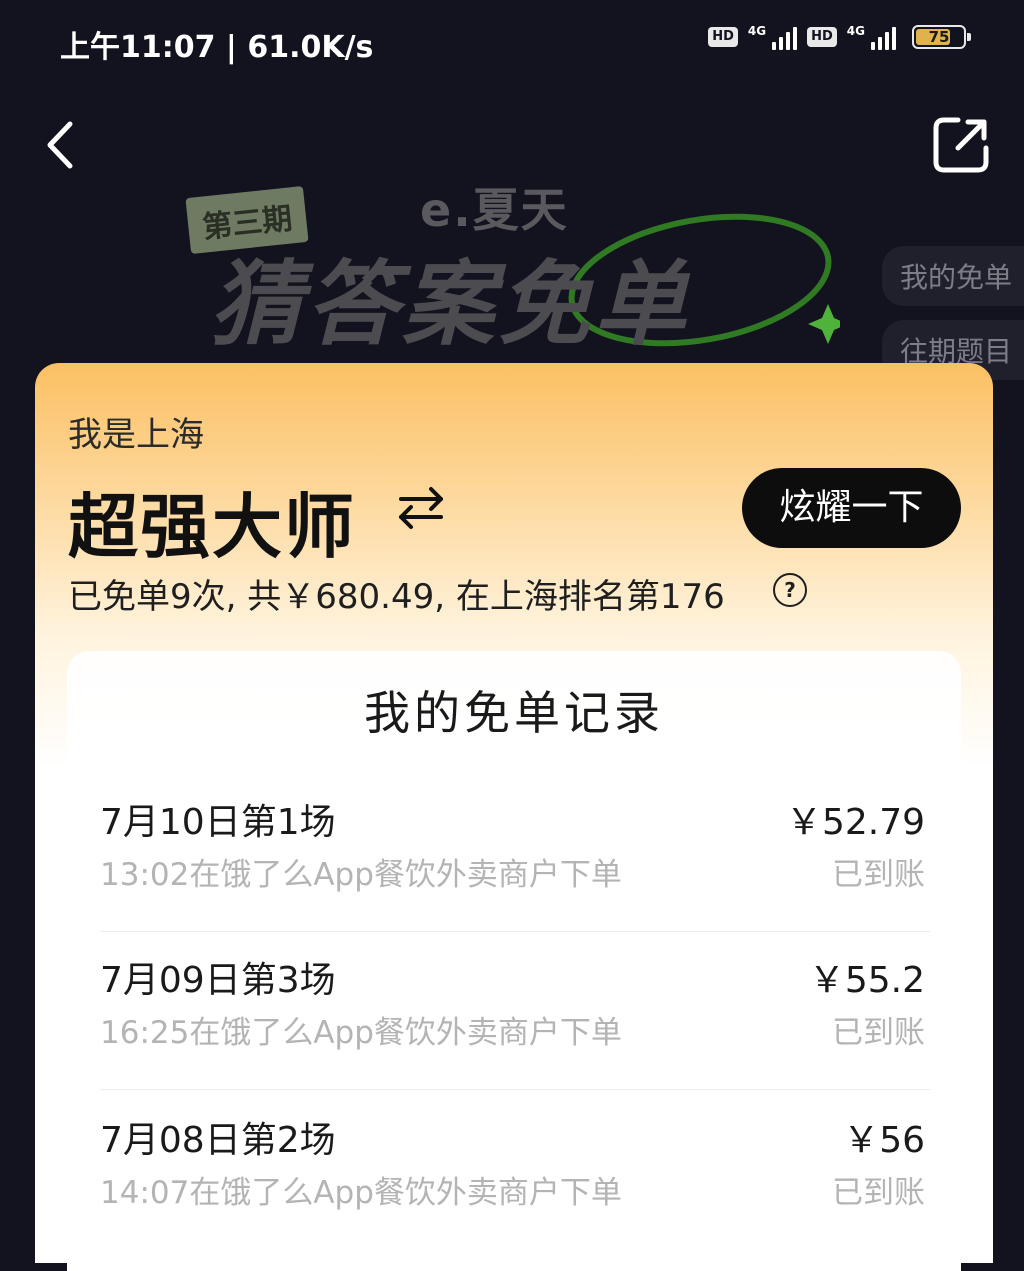 Image resolution: width=1024 pixels, height=1271 pixels. What do you see at coordinates (212, 527) in the screenshot?
I see `rank-title: 超强大师` at bounding box center [212, 527].